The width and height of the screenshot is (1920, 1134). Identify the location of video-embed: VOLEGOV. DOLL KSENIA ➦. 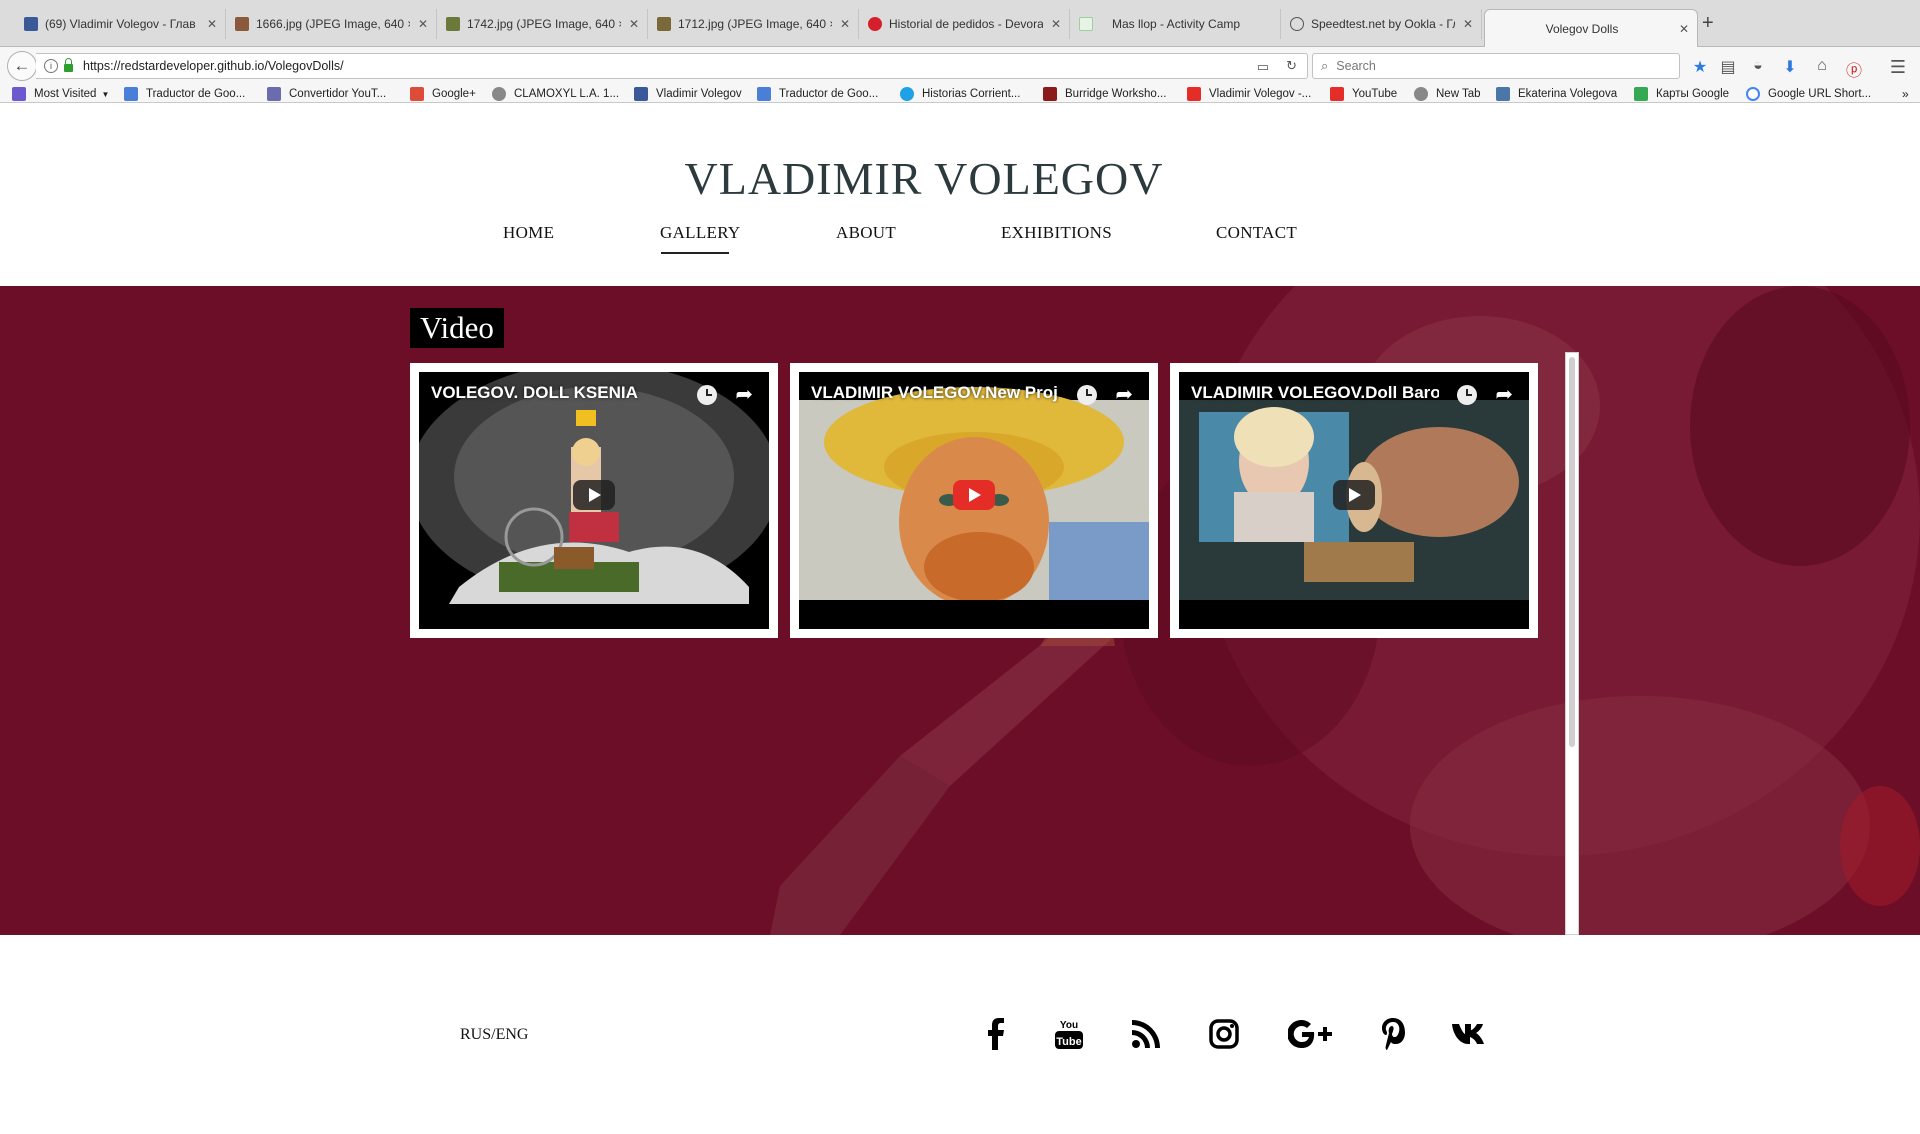
(594, 500).